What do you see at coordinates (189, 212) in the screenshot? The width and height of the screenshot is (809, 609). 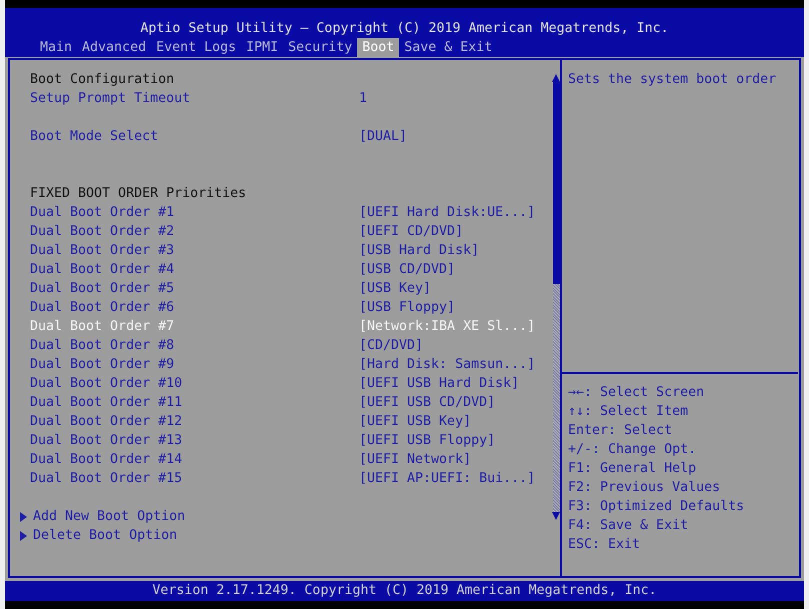 I see `setting-label: Dual Boot Order #1` at bounding box center [189, 212].